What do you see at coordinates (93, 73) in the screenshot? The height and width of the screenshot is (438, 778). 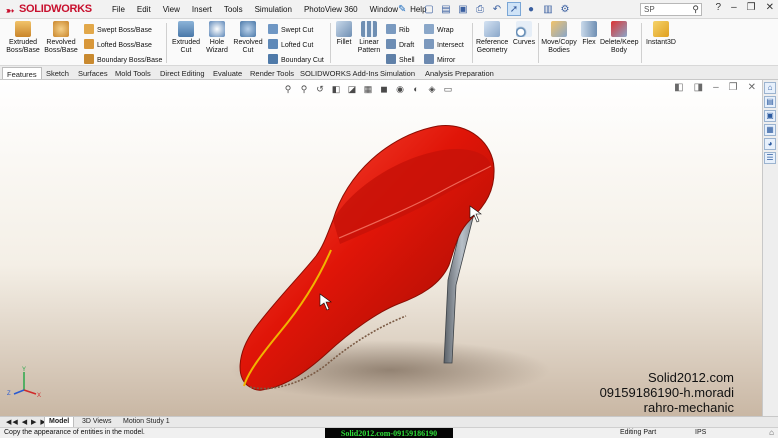 I see `tab-surfaces: Surfaces` at bounding box center [93, 73].